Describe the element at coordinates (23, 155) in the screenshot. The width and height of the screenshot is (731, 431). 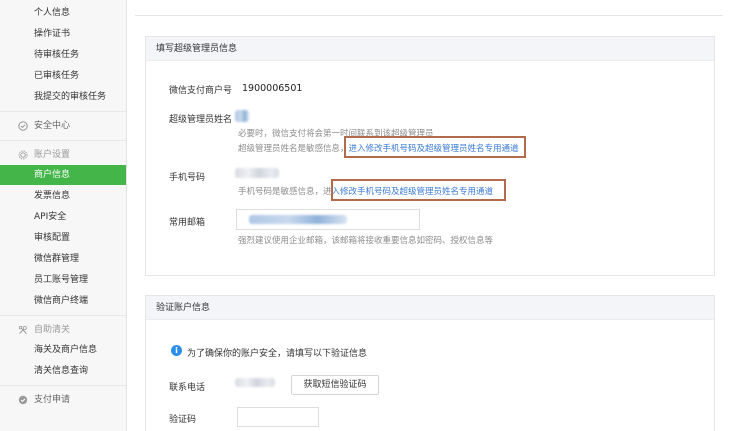
I see `gear-icon` at that location.